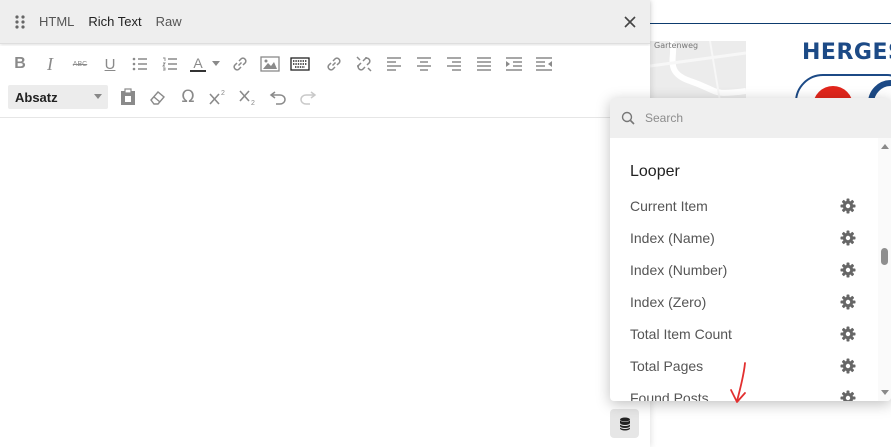  What do you see at coordinates (56, 21) in the screenshot?
I see `tab-html: HTML` at bounding box center [56, 21].